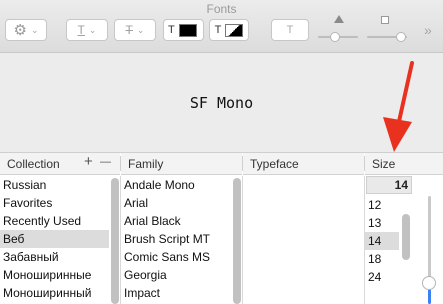 This screenshot has height=304, width=443. I want to click on family-item: Impact, so click(176, 293).